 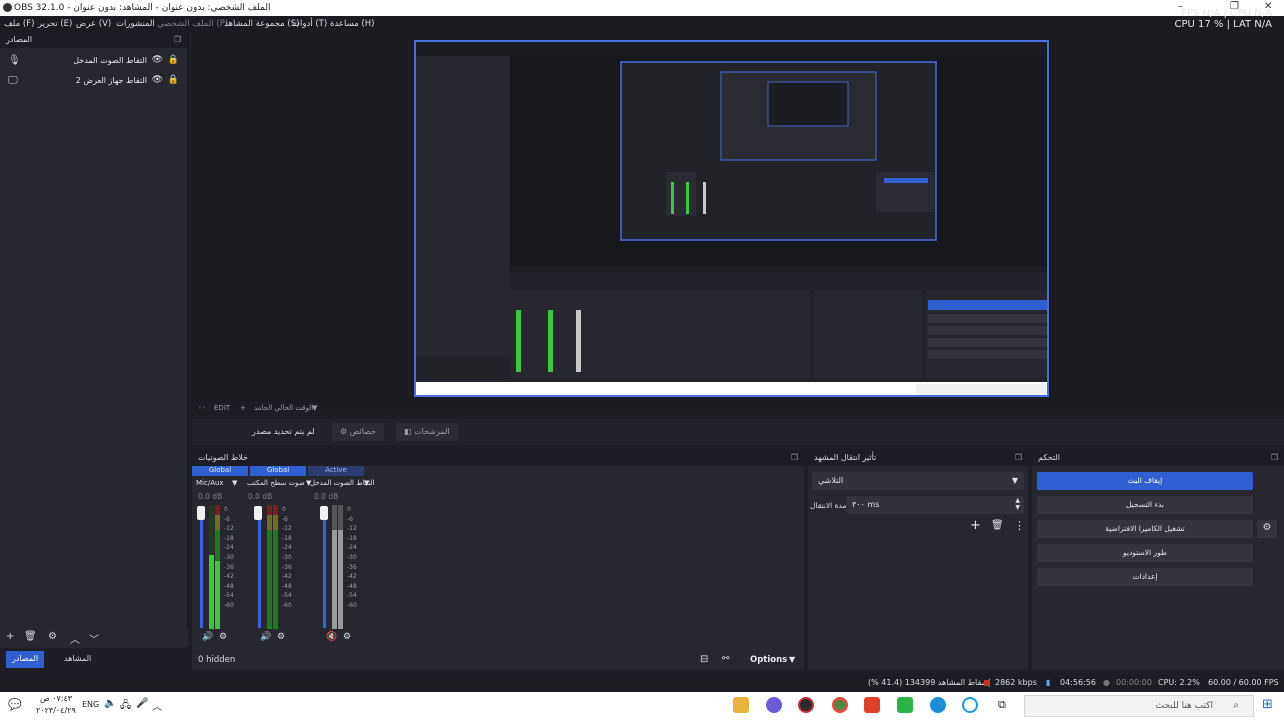 I want to click on windows-start-icon: ⊞, so click(x=1267, y=704).